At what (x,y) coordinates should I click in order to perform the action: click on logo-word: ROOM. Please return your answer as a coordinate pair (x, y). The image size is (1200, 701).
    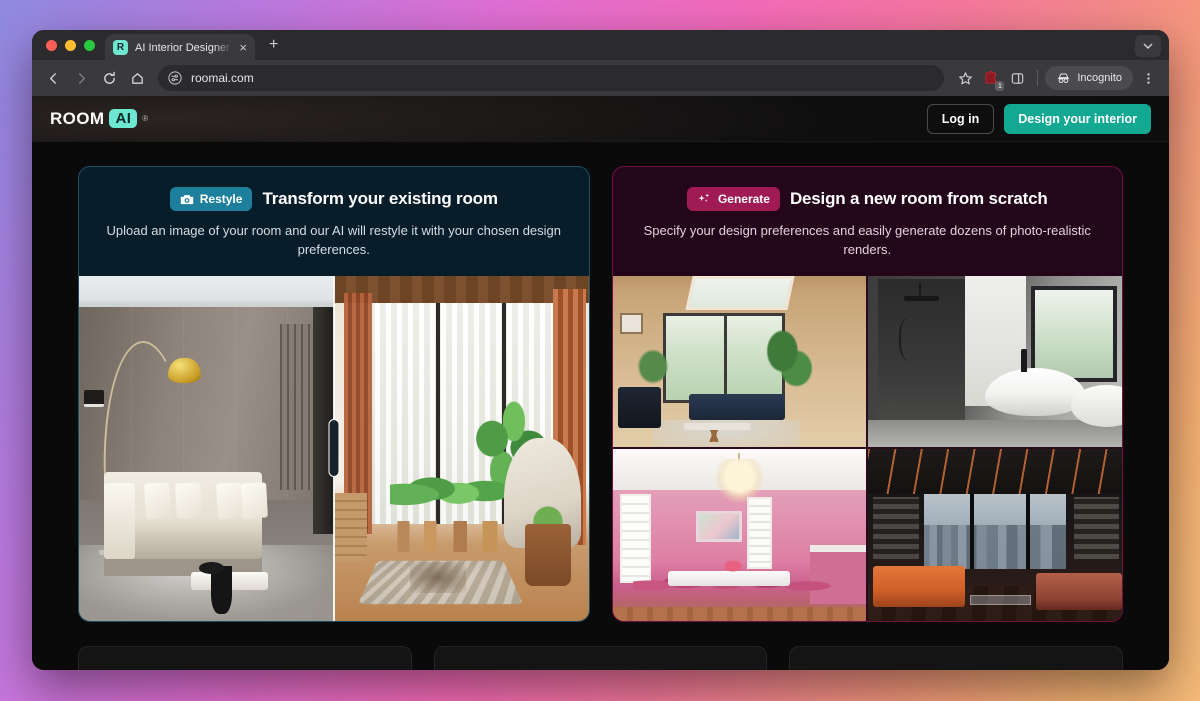
    Looking at the image, I should click on (77, 118).